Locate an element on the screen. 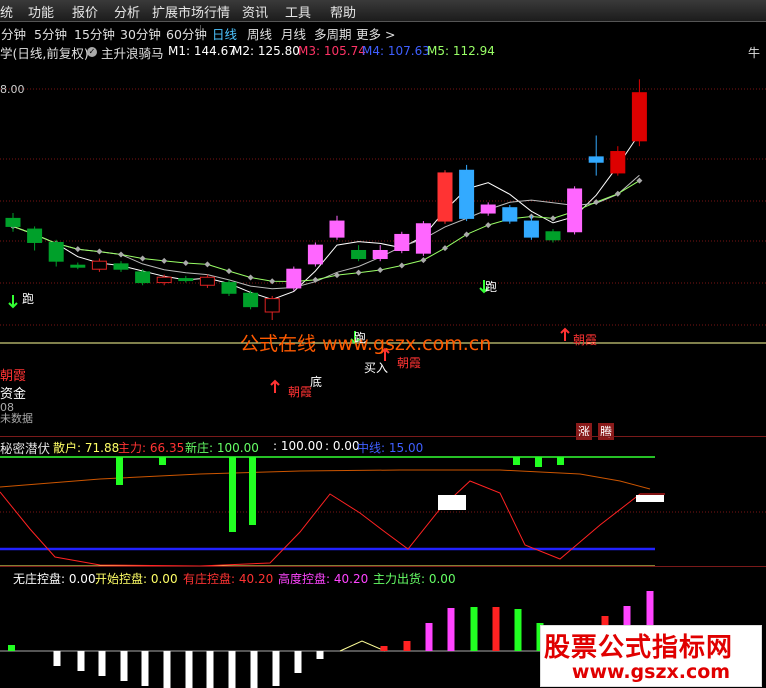  indicator-dropdown-icon: ✓ is located at coordinates (92, 51).